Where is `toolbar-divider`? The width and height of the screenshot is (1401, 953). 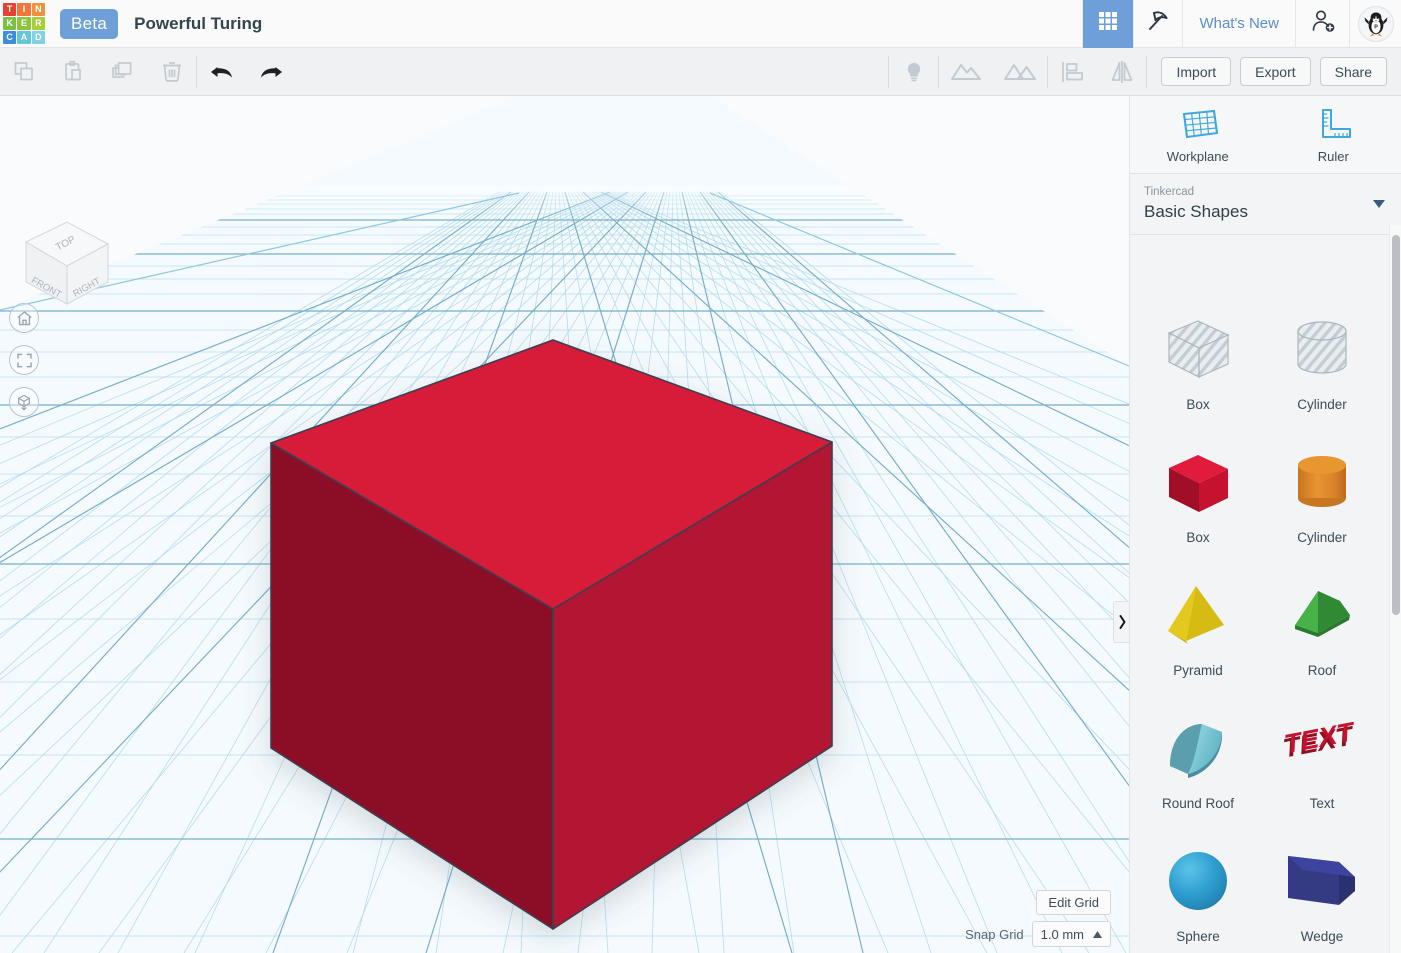 toolbar-divider is located at coordinates (1147, 71).